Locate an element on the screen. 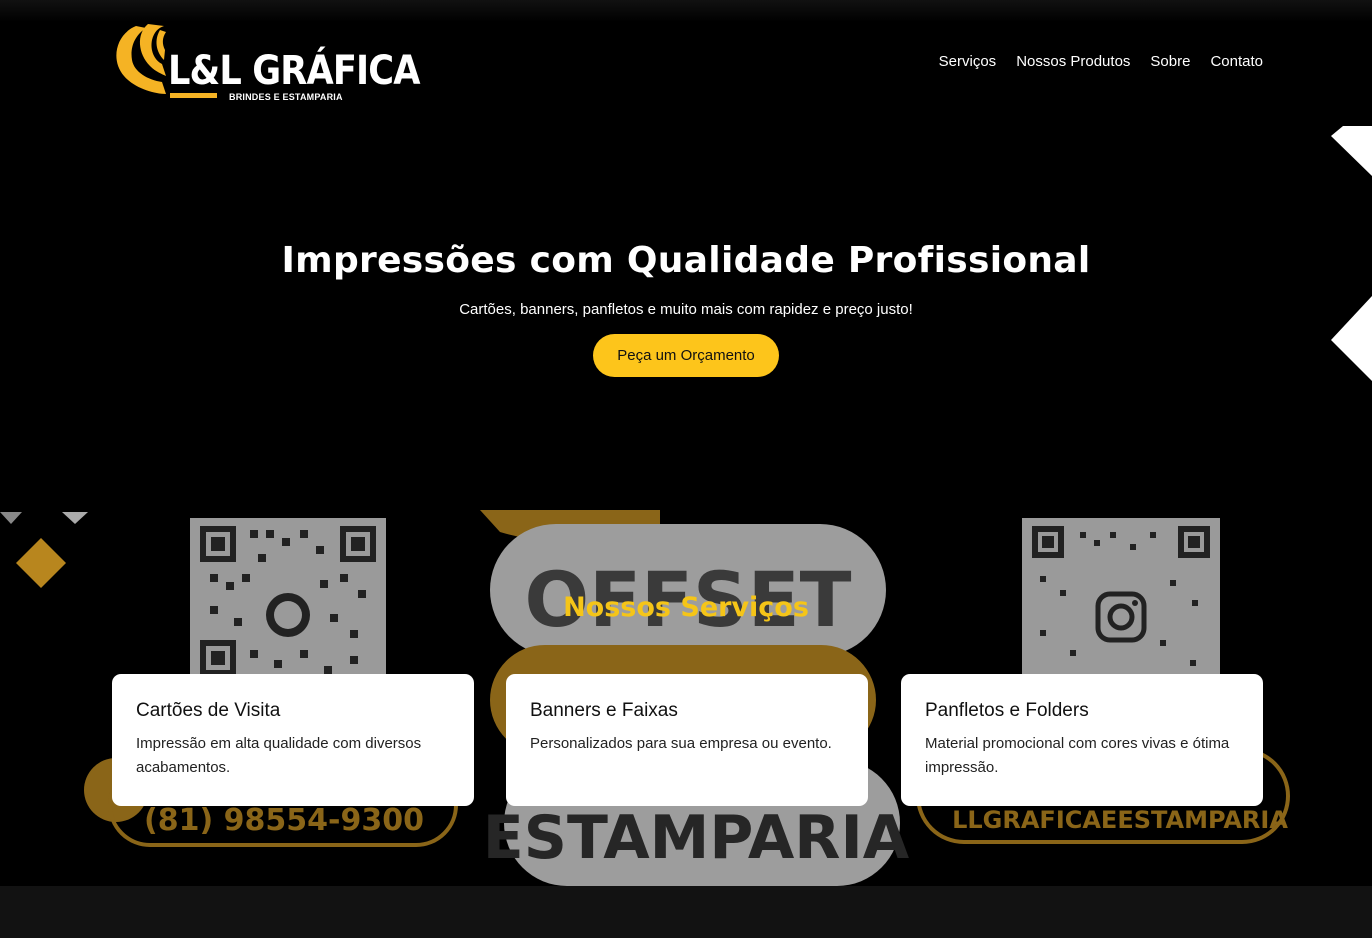 This screenshot has height=938, width=1372. estamparia-text: ESTAMPARIA is located at coordinates (696, 838).